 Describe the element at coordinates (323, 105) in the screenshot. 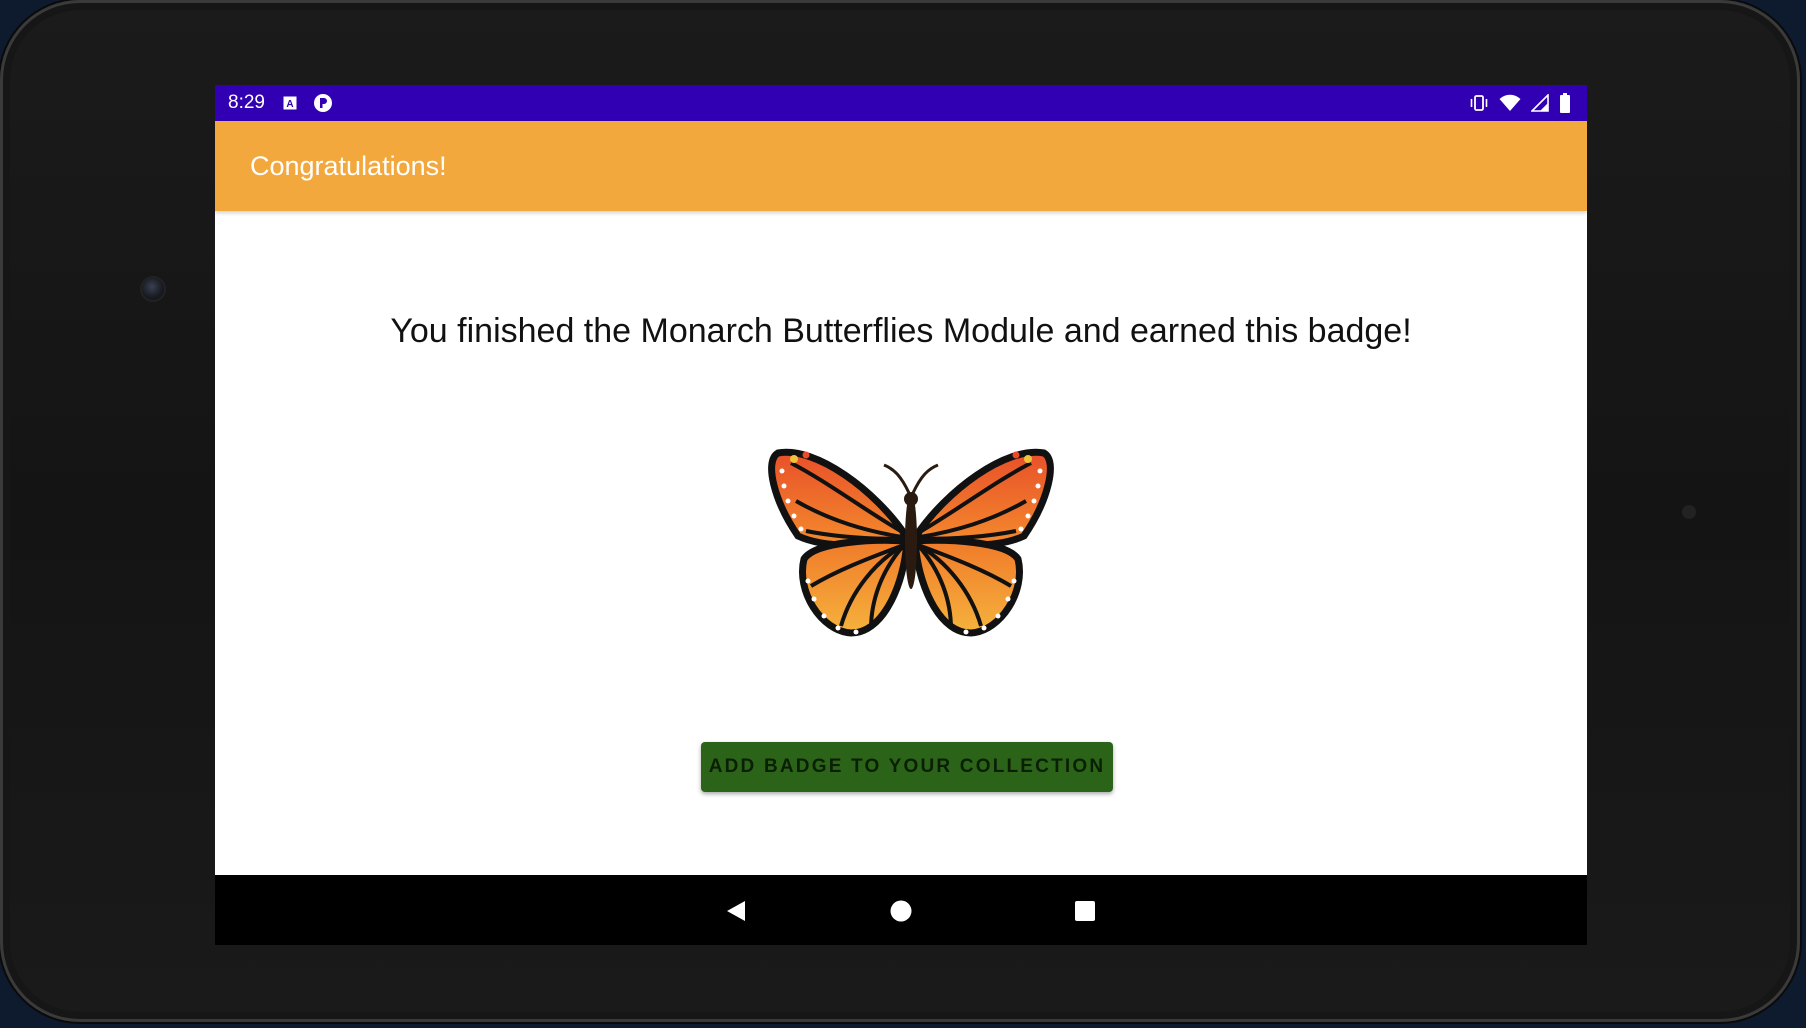

I see `notification-p-icon` at that location.